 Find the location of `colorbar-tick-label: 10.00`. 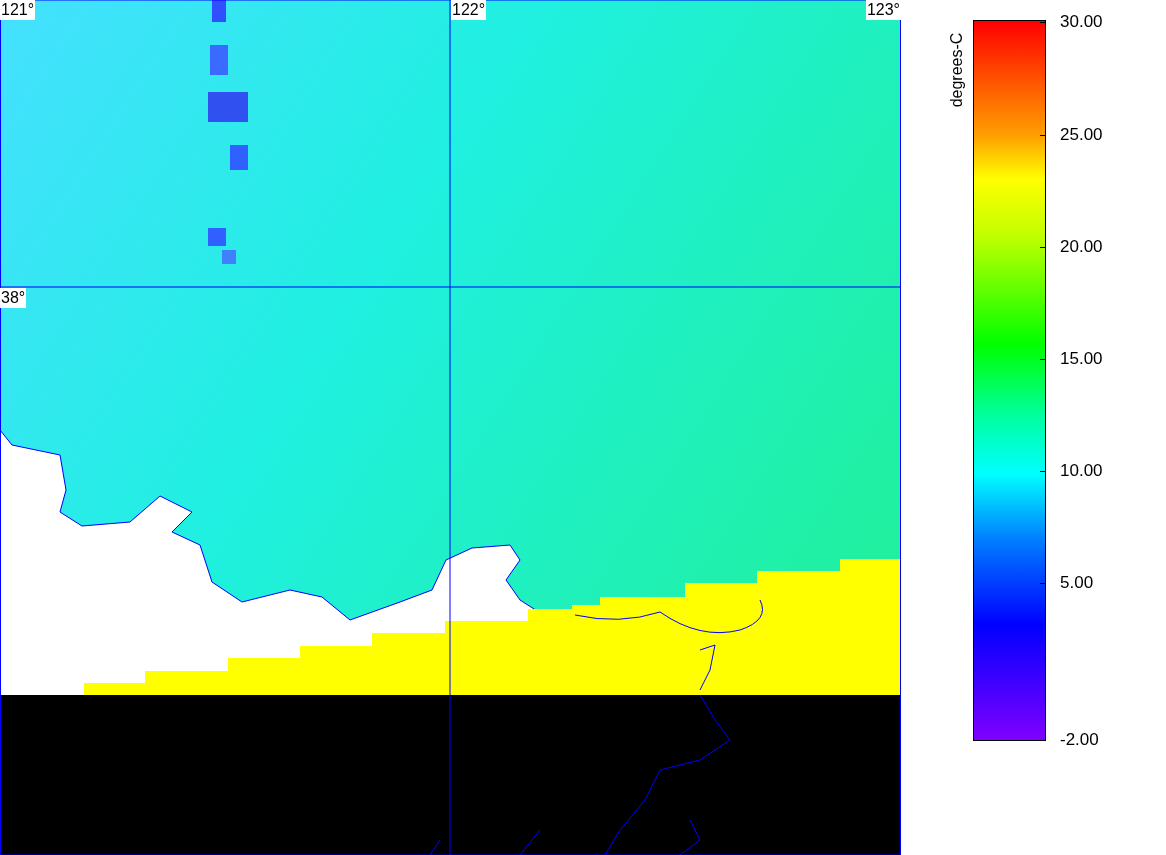

colorbar-tick-label: 10.00 is located at coordinates (1081, 471).